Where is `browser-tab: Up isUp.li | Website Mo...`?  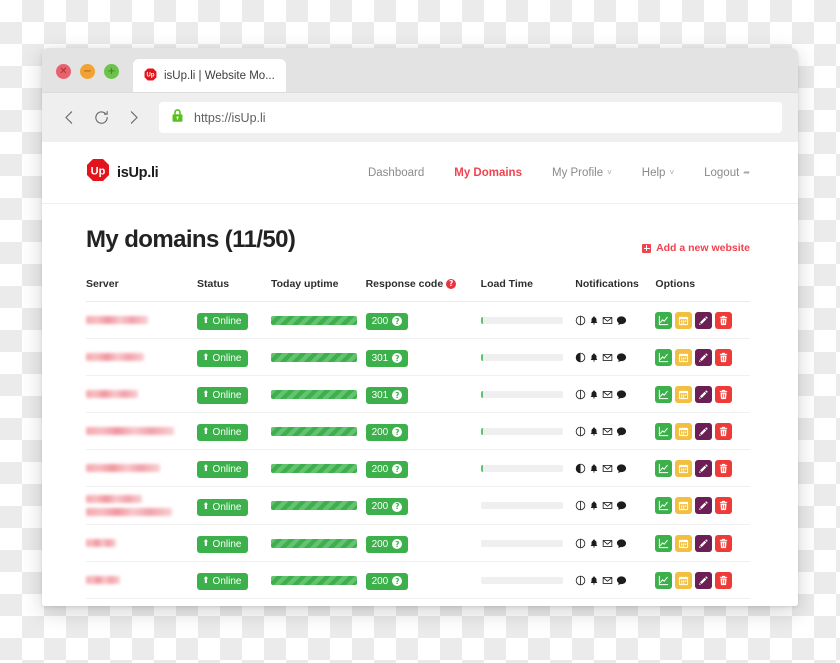
browser-tab: Up isUp.li | Website Mo... is located at coordinates (209, 75).